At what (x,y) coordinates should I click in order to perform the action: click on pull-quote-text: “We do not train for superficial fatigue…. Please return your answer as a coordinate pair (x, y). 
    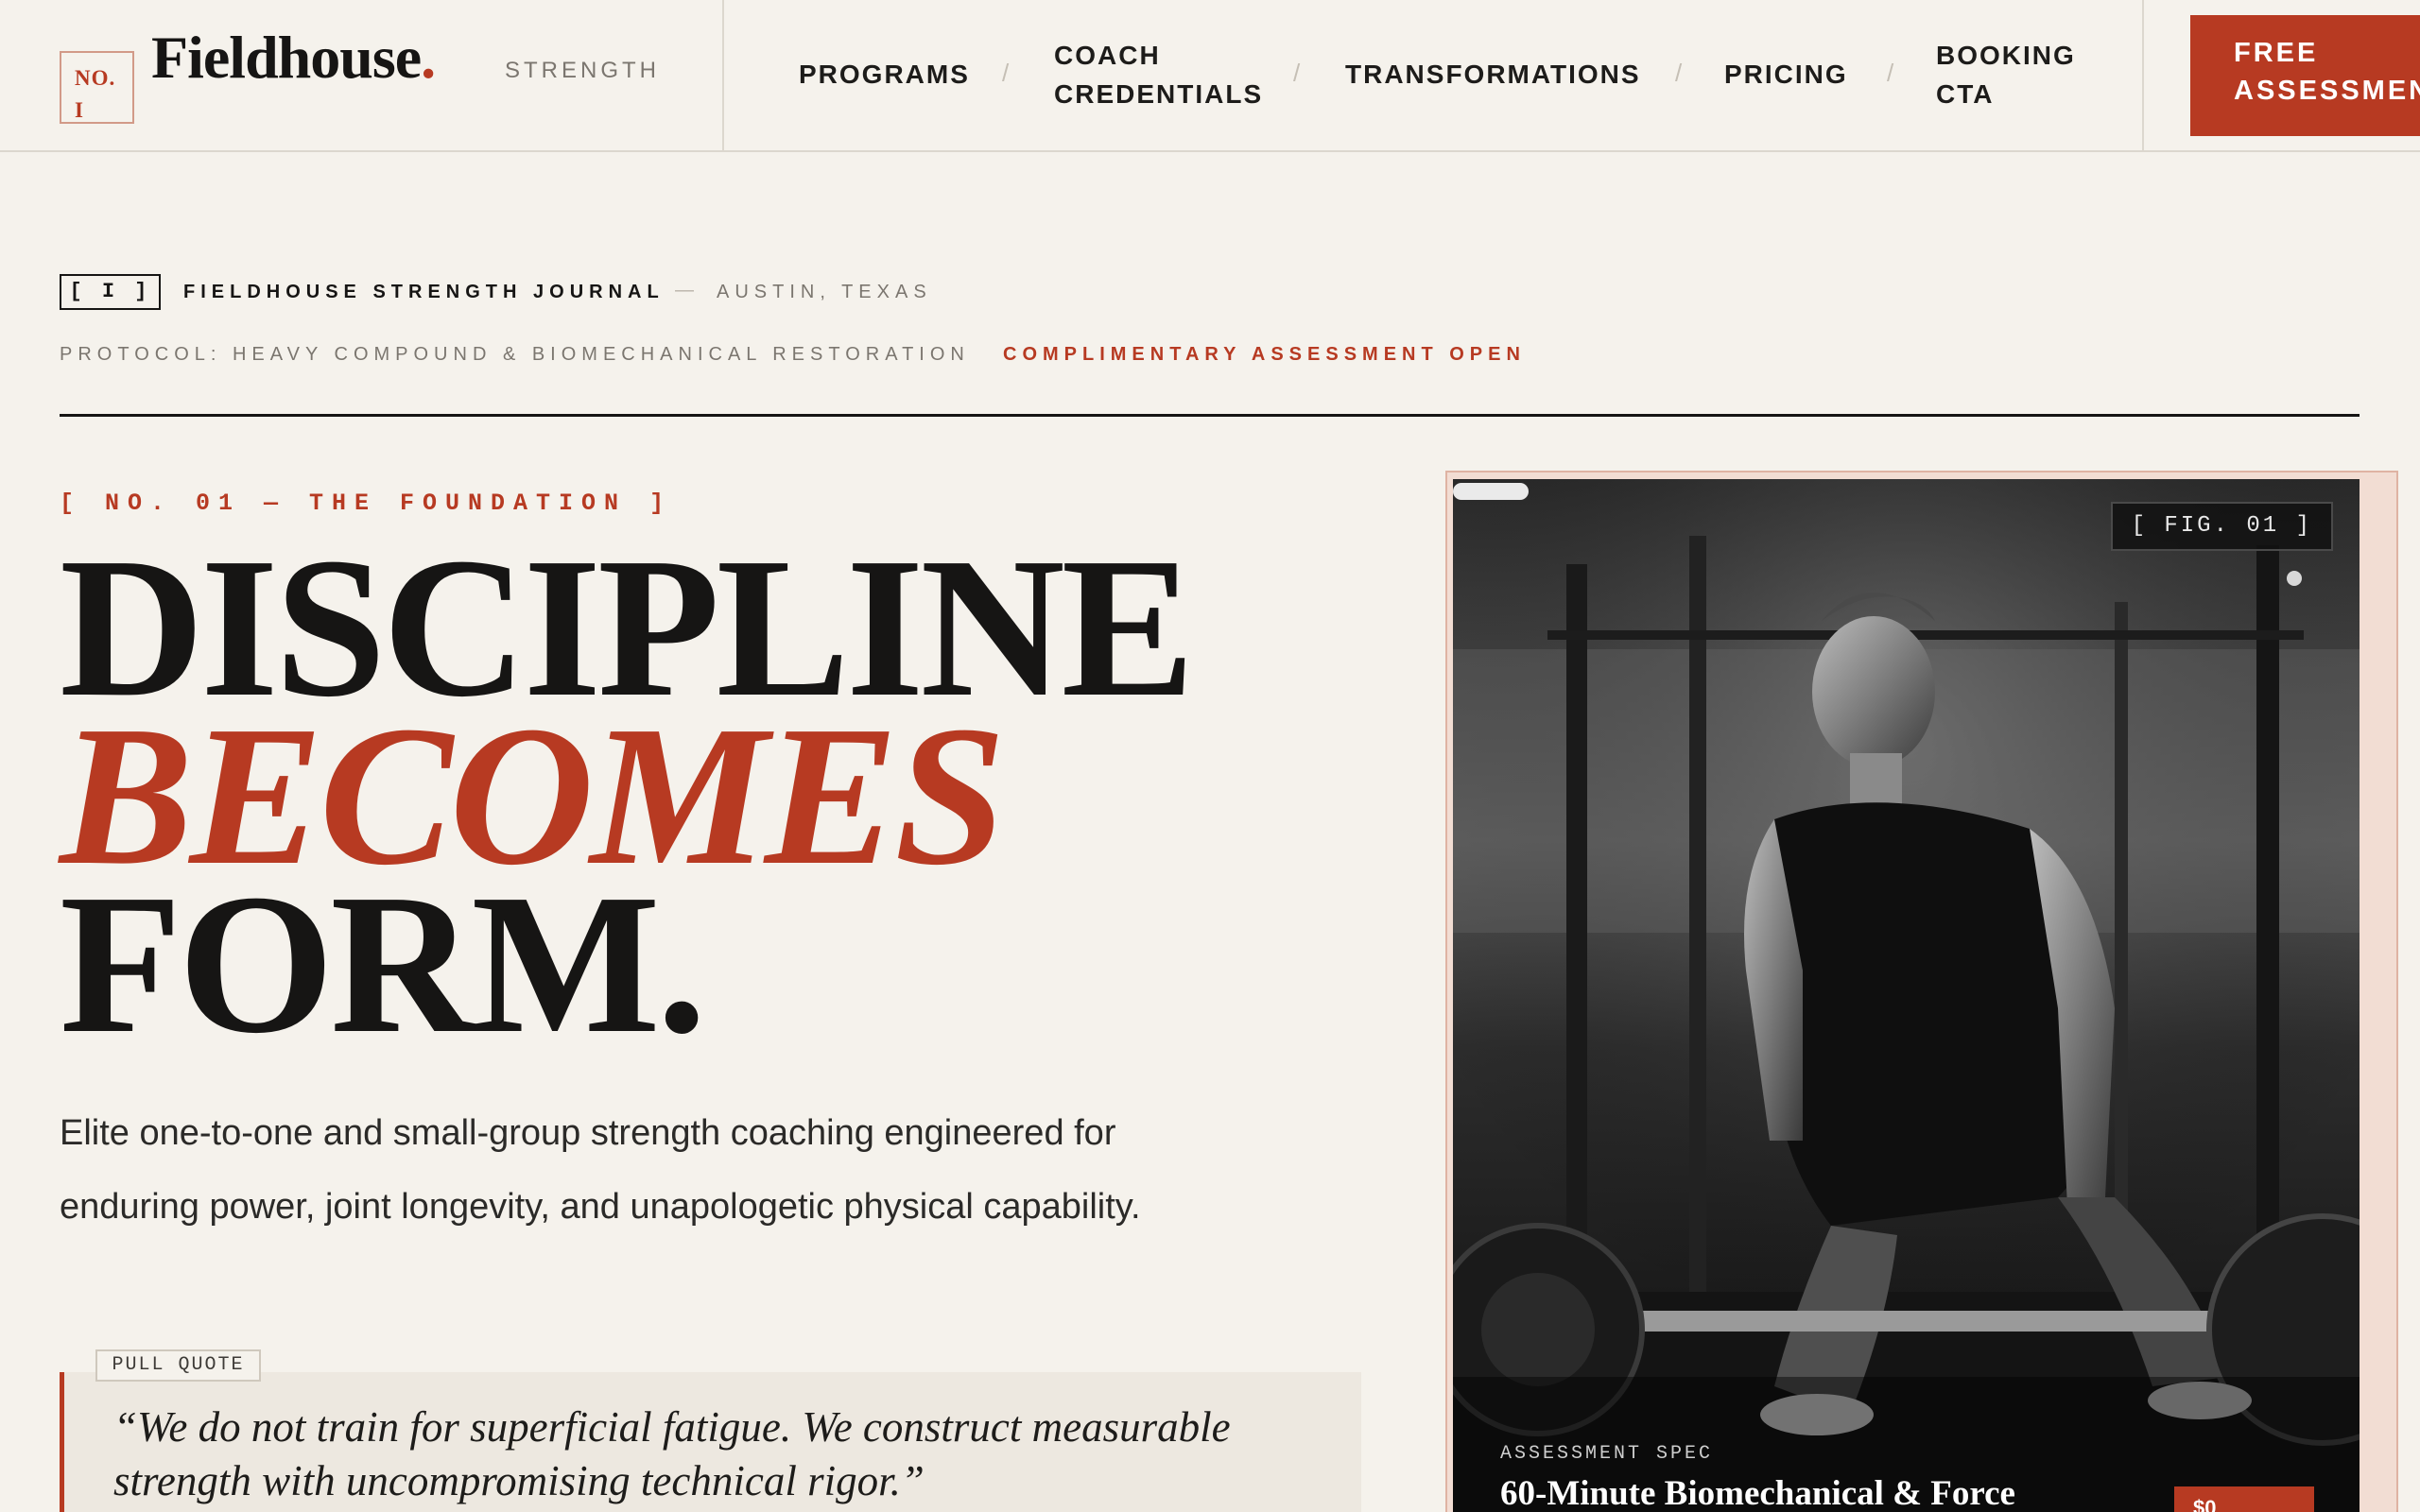
    Looking at the image, I should click on (672, 1453).